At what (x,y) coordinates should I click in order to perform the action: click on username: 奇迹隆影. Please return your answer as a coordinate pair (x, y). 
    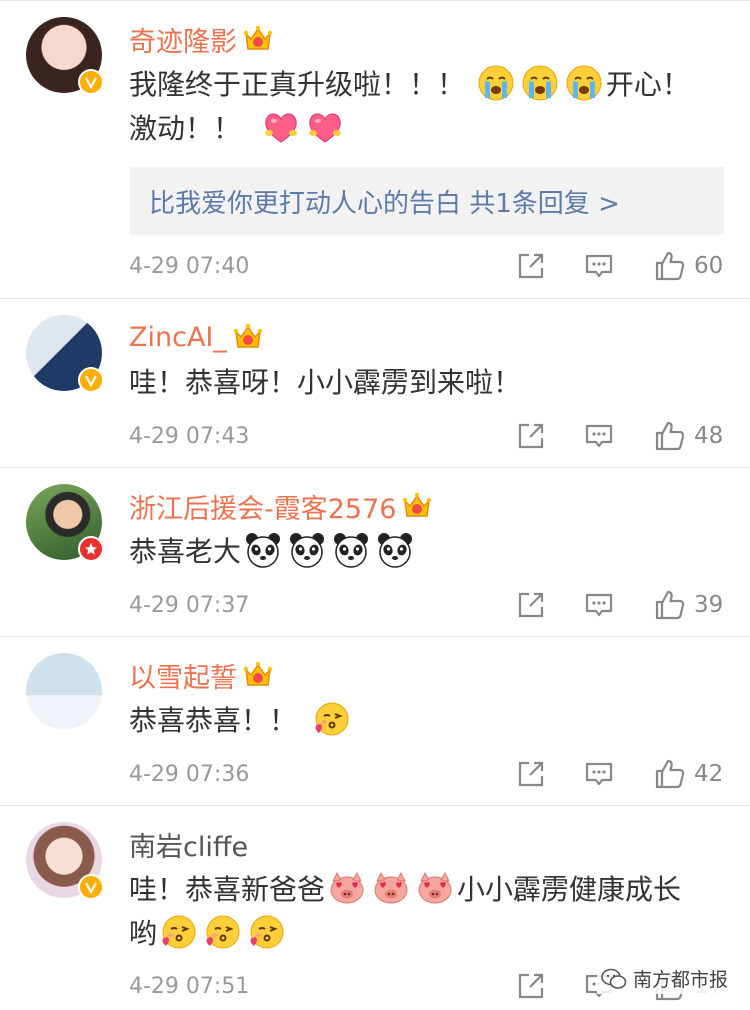
    Looking at the image, I should click on (183, 39).